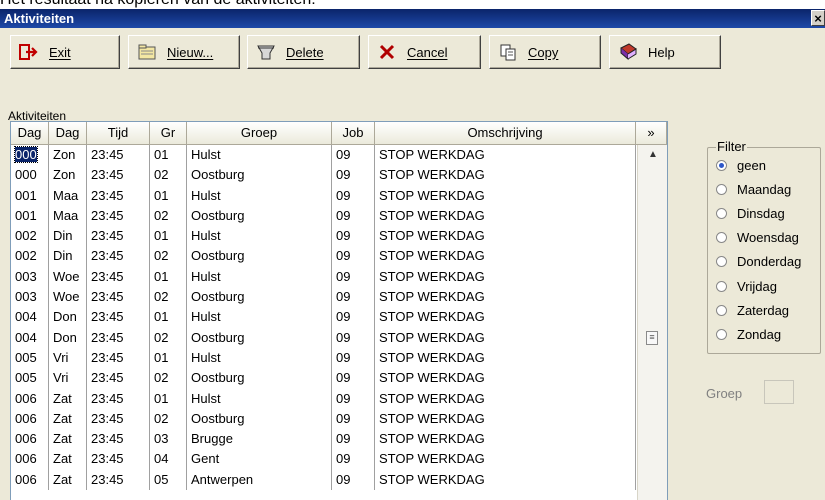  Describe the element at coordinates (757, 238) in the screenshot. I see `filter-radio-woensdag: Woensdag` at that location.